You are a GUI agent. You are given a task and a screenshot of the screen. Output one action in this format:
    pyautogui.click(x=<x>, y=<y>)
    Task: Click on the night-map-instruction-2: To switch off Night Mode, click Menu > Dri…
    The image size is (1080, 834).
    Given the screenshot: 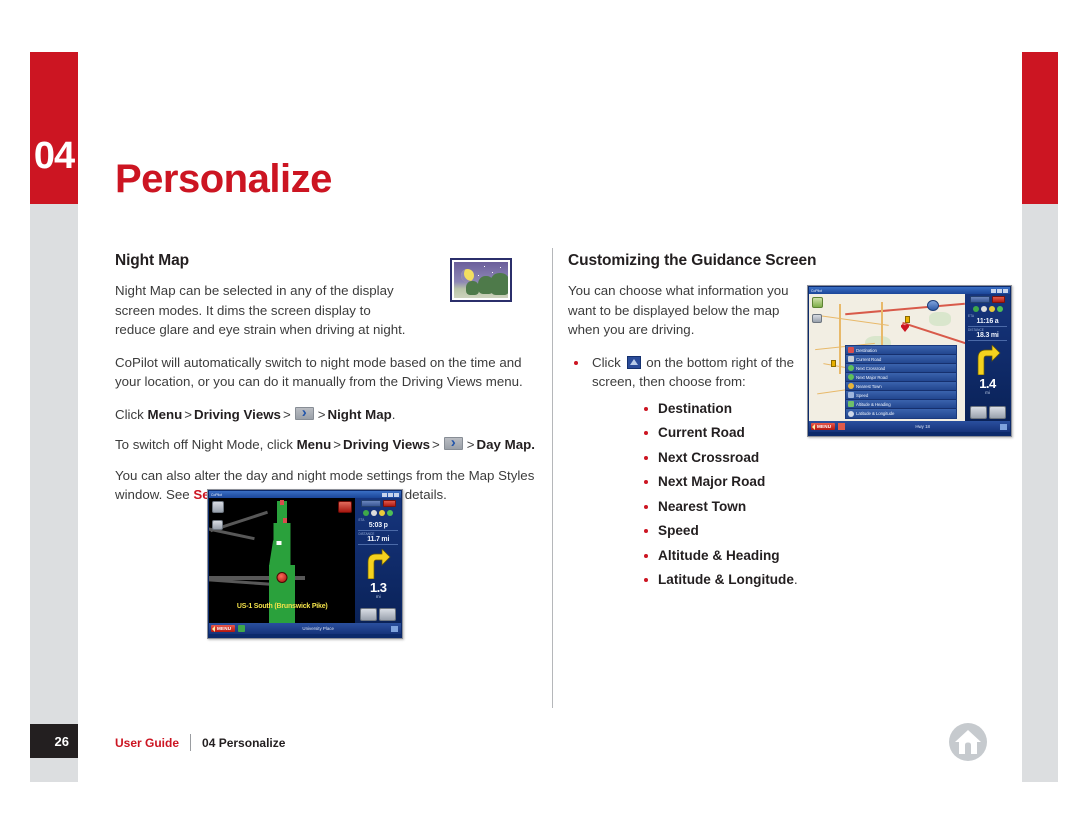 What is the action you would take?
    pyautogui.click(x=330, y=444)
    